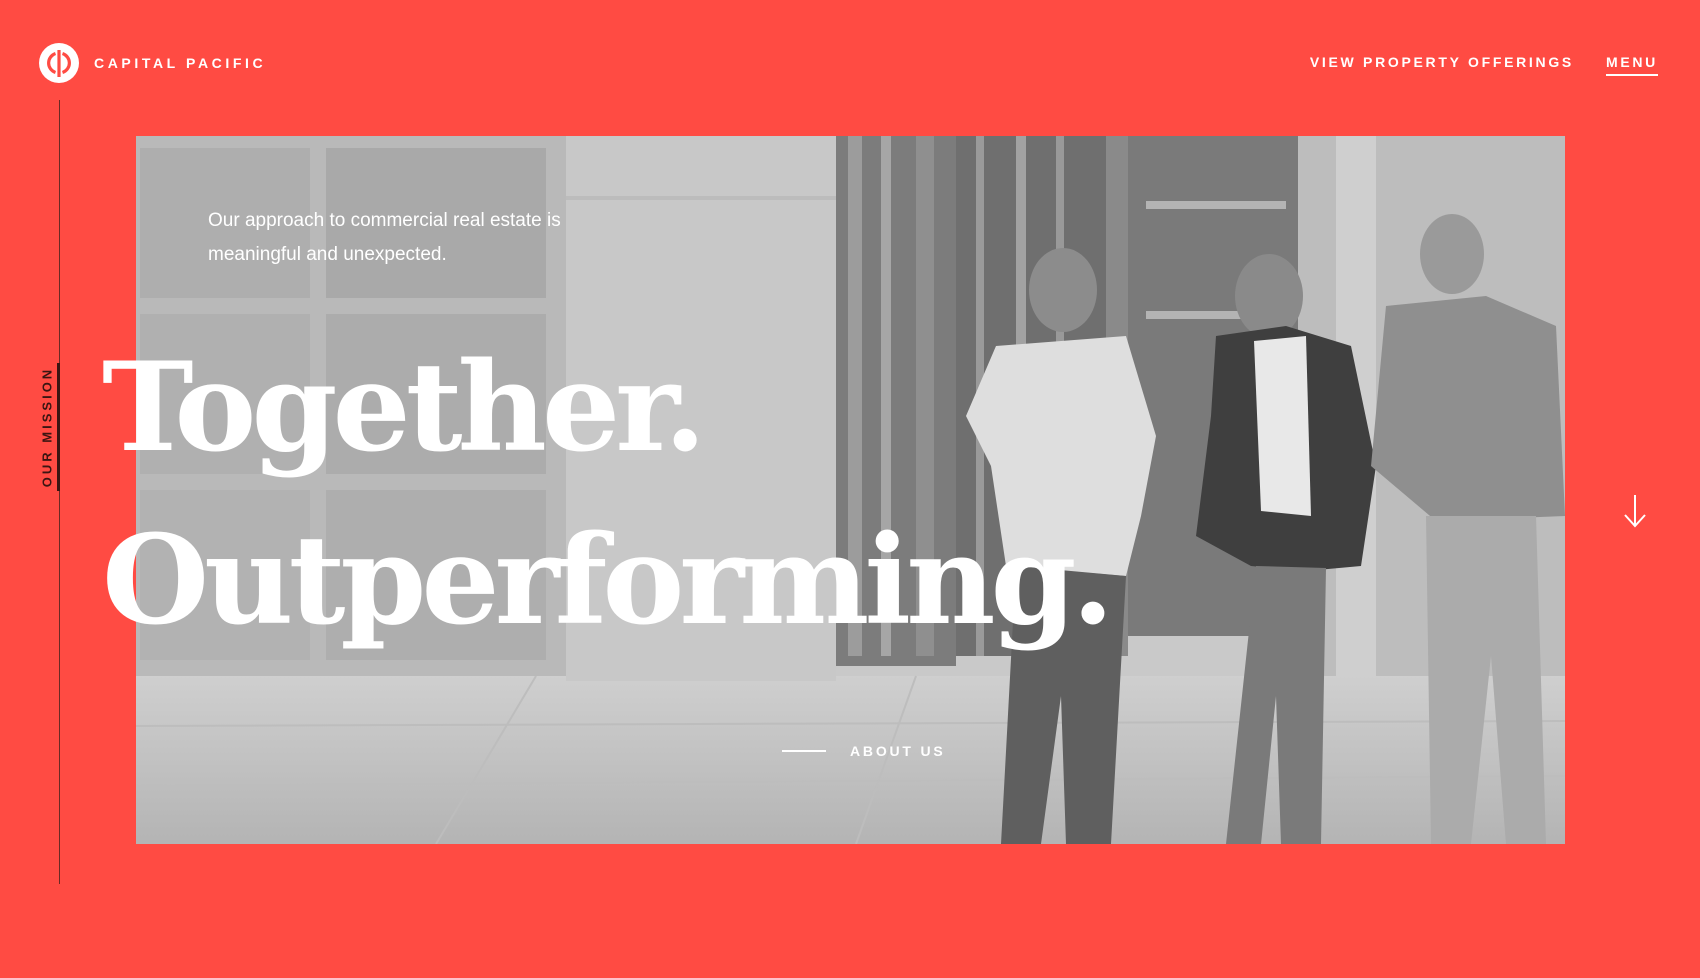 The image size is (1700, 978). I want to click on about-us-label: ABOUT US, so click(898, 751).